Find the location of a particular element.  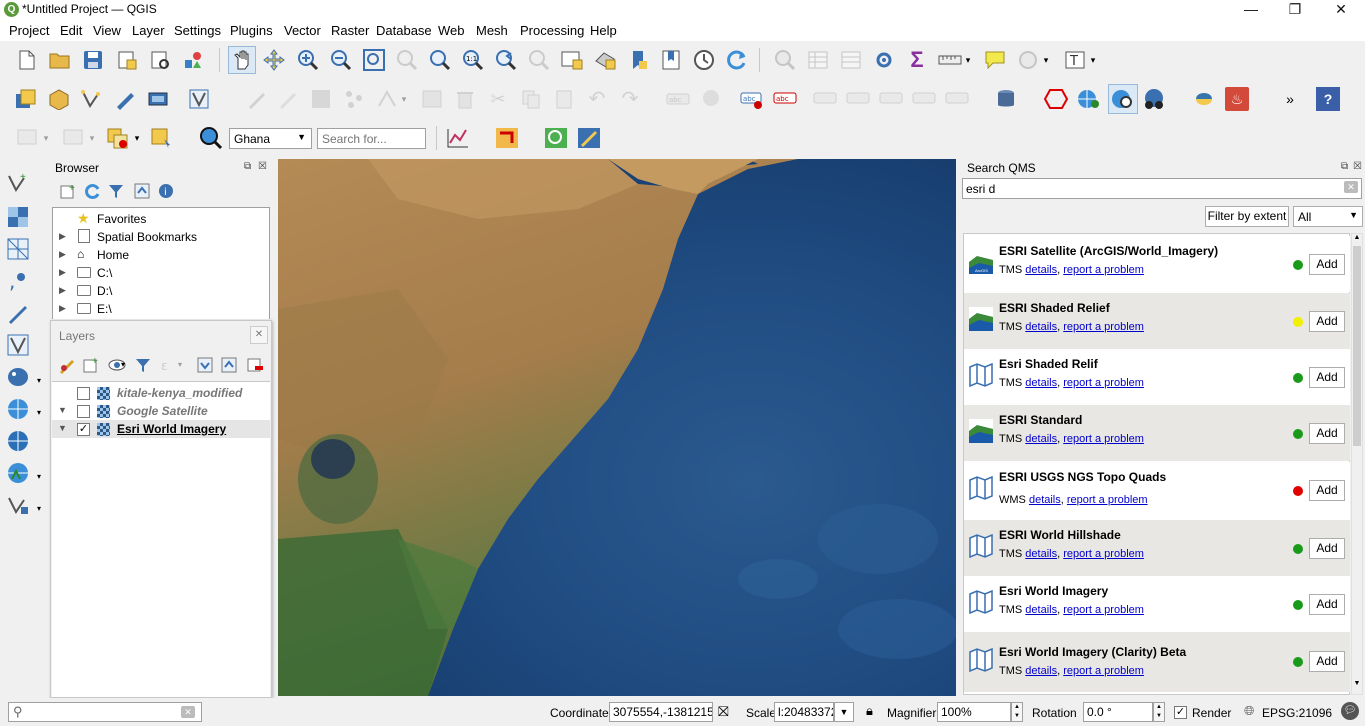

vertex-tool-icon is located at coordinates (387, 99).